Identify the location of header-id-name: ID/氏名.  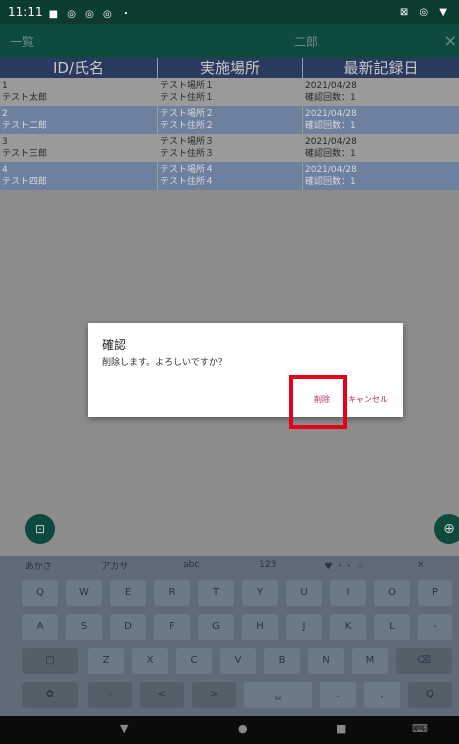
(79, 68).